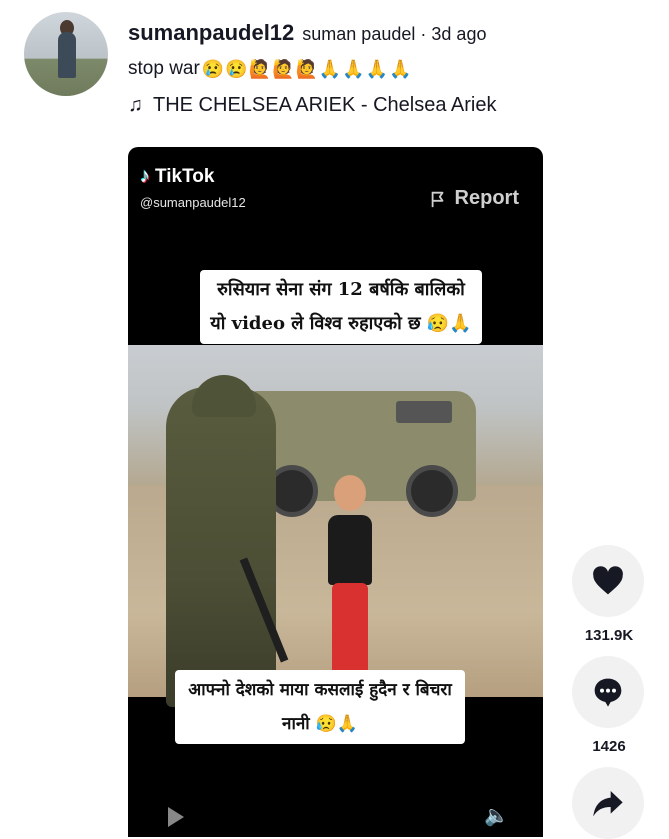 The image size is (669, 839). Describe the element at coordinates (176, 817) in the screenshot. I see `play-icon` at that location.